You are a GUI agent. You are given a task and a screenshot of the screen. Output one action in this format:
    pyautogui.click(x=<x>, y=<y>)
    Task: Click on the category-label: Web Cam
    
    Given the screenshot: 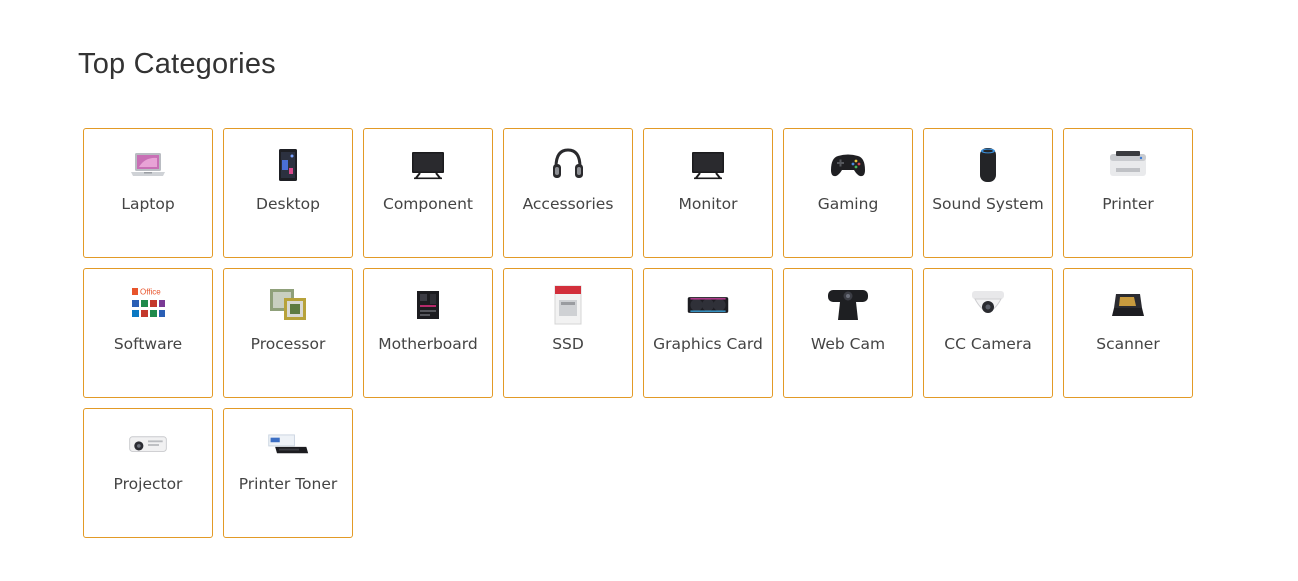 What is the action you would take?
    pyautogui.click(x=848, y=344)
    